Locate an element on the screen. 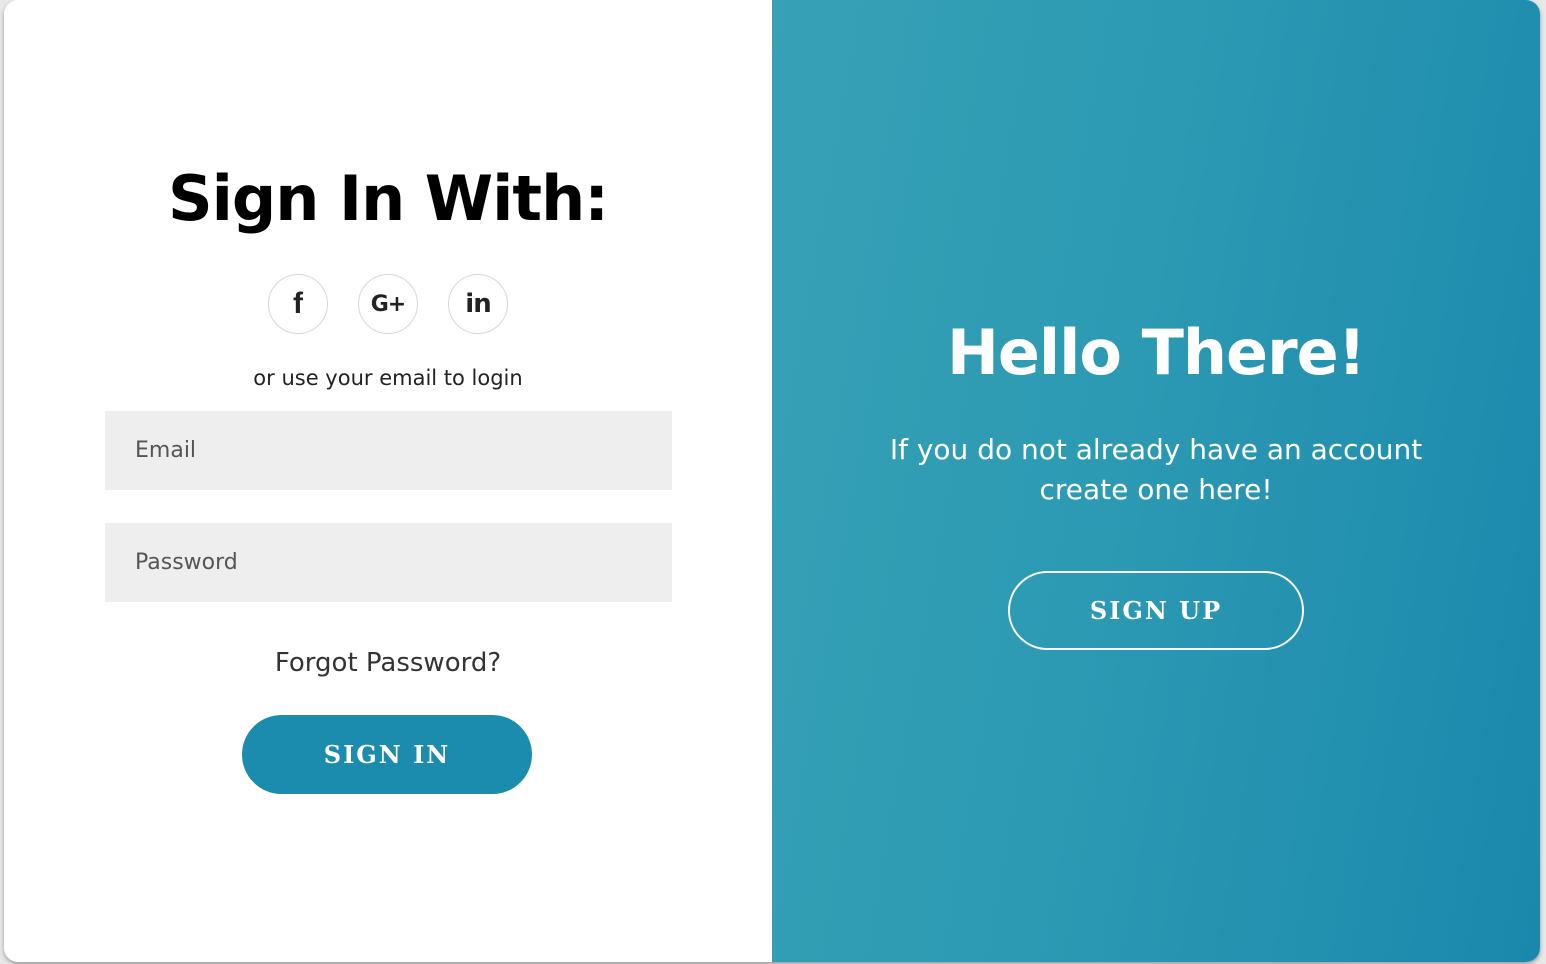 The width and height of the screenshot is (1546, 964). google-plus-button: G+ is located at coordinates (388, 304).